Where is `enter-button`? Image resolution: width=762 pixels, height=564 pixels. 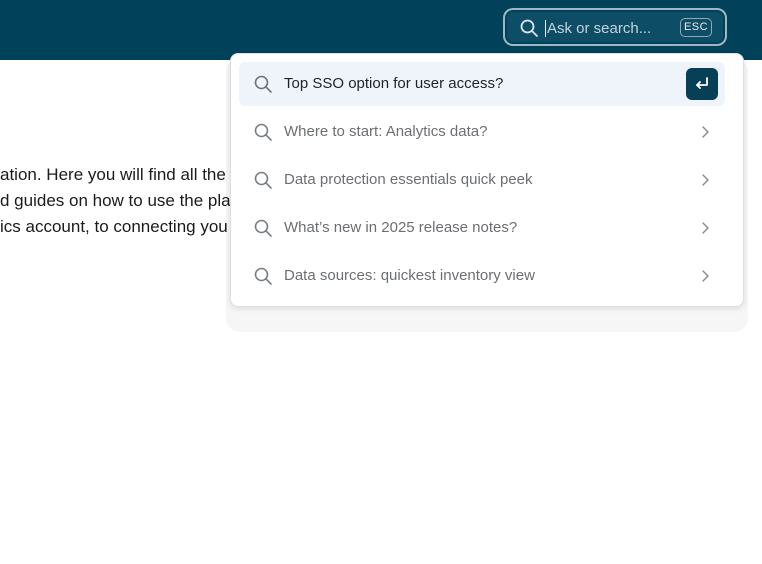 enter-button is located at coordinates (702, 84).